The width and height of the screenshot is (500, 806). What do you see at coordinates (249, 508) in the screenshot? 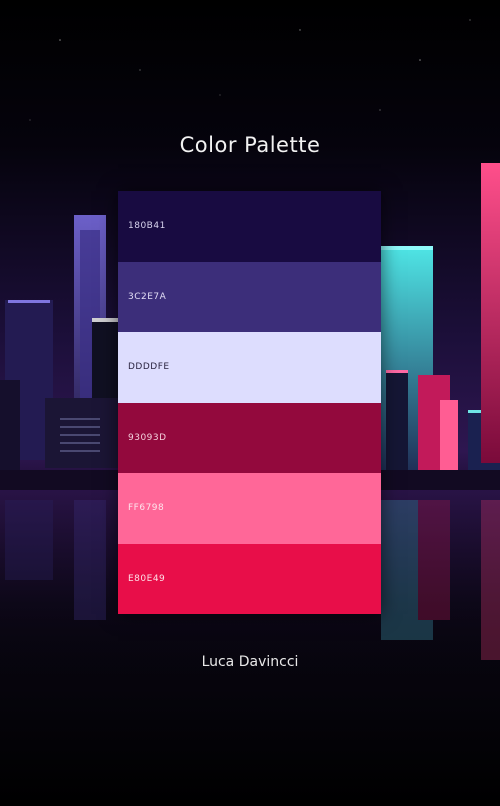
I see `swatch-5: FF6798` at bounding box center [249, 508].